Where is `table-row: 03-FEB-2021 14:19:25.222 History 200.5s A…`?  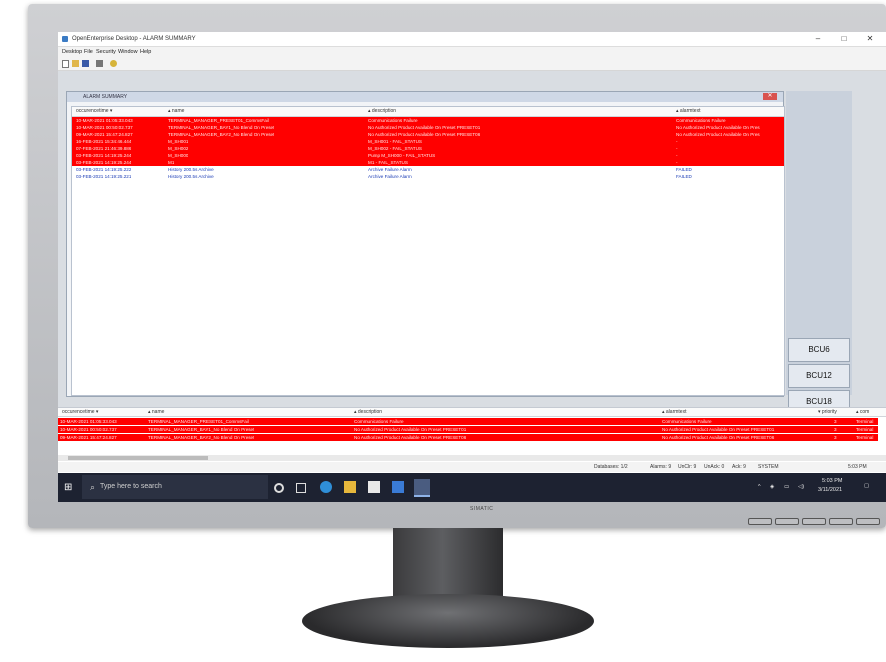 table-row: 03-FEB-2021 14:19:25.222 History 200.5s A… is located at coordinates (428, 169).